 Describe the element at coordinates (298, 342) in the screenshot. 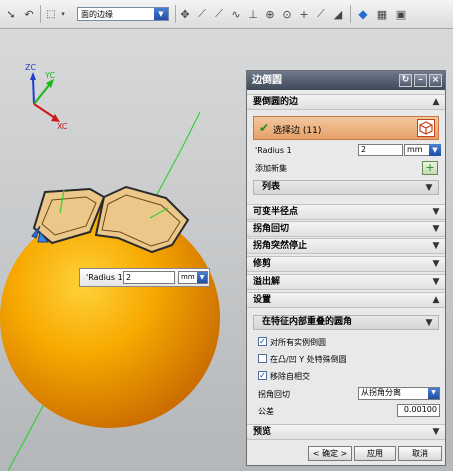

I see `checkbox-all-instances-label: 对所有实例倒圆` at that location.